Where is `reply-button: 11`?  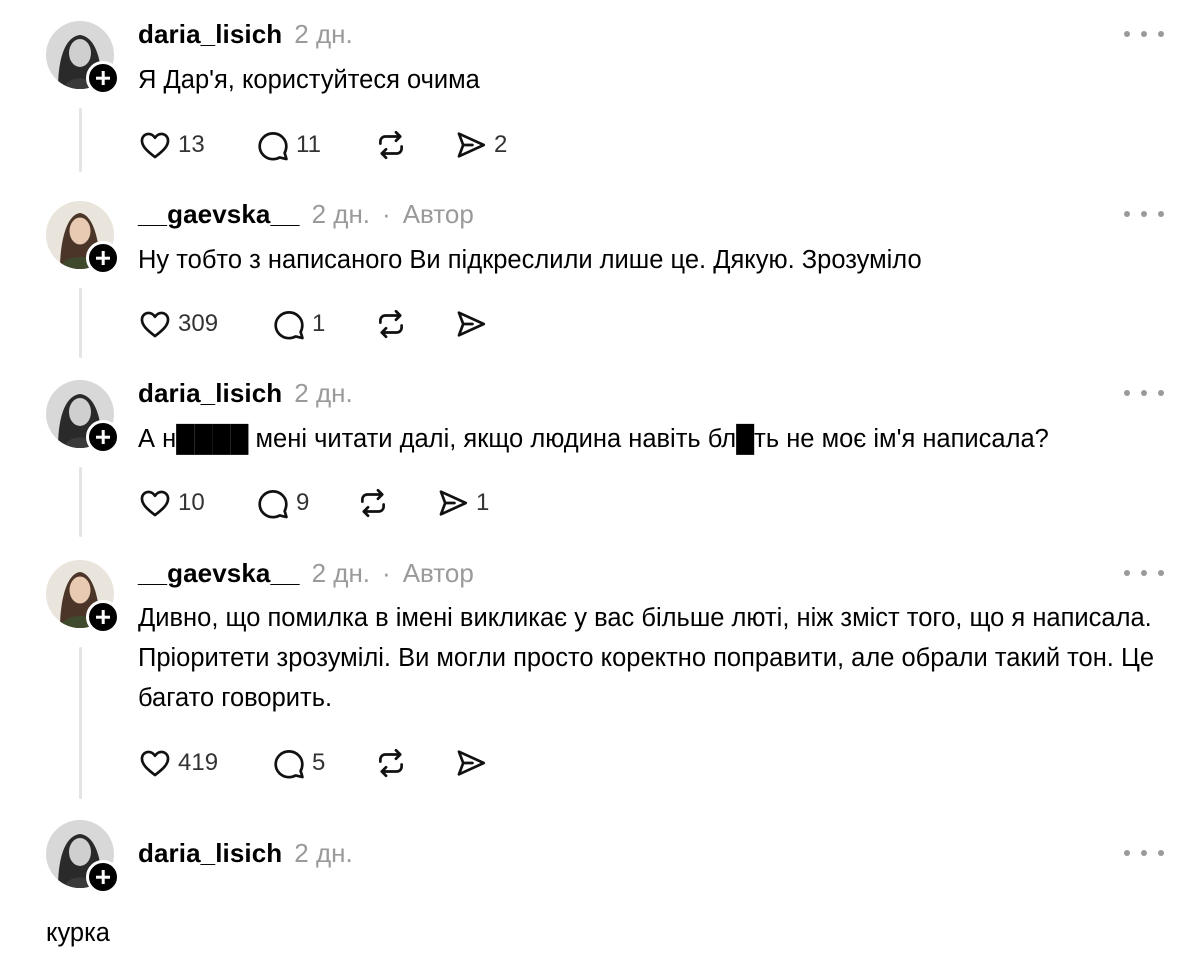
reply-button: 11 is located at coordinates (288, 145).